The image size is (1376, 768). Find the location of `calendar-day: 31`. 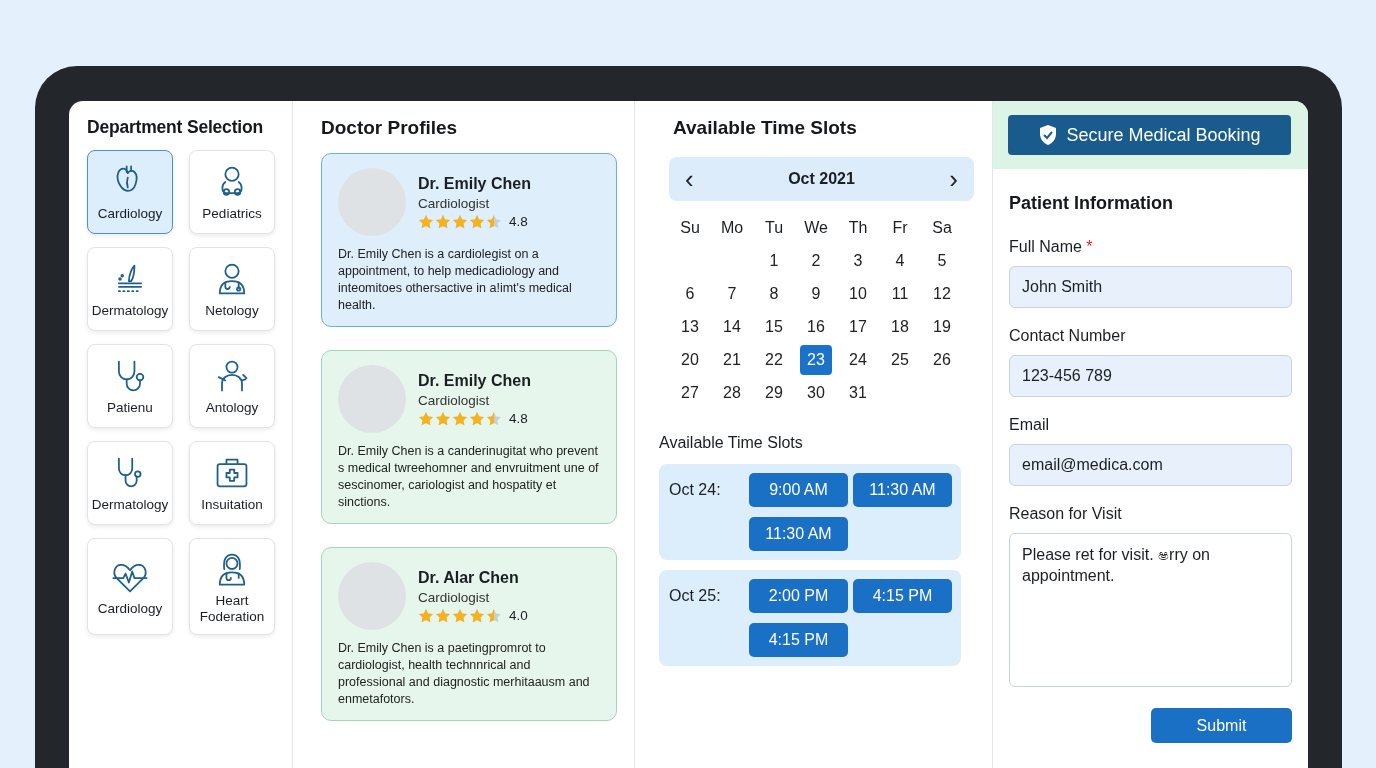

calendar-day: 31 is located at coordinates (858, 393).